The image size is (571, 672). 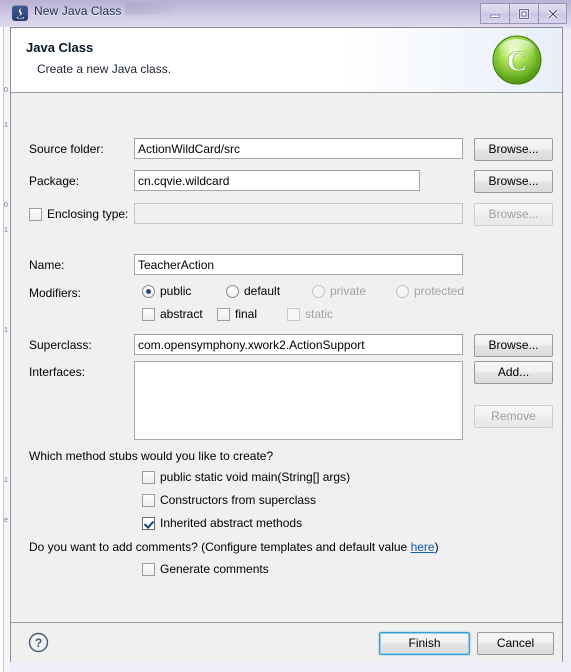 I want to click on radio-protected-indicator, so click(x=402, y=291).